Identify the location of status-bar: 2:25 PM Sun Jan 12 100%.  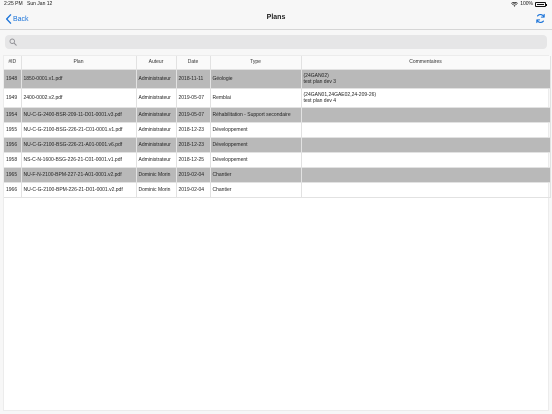
(276, 4).